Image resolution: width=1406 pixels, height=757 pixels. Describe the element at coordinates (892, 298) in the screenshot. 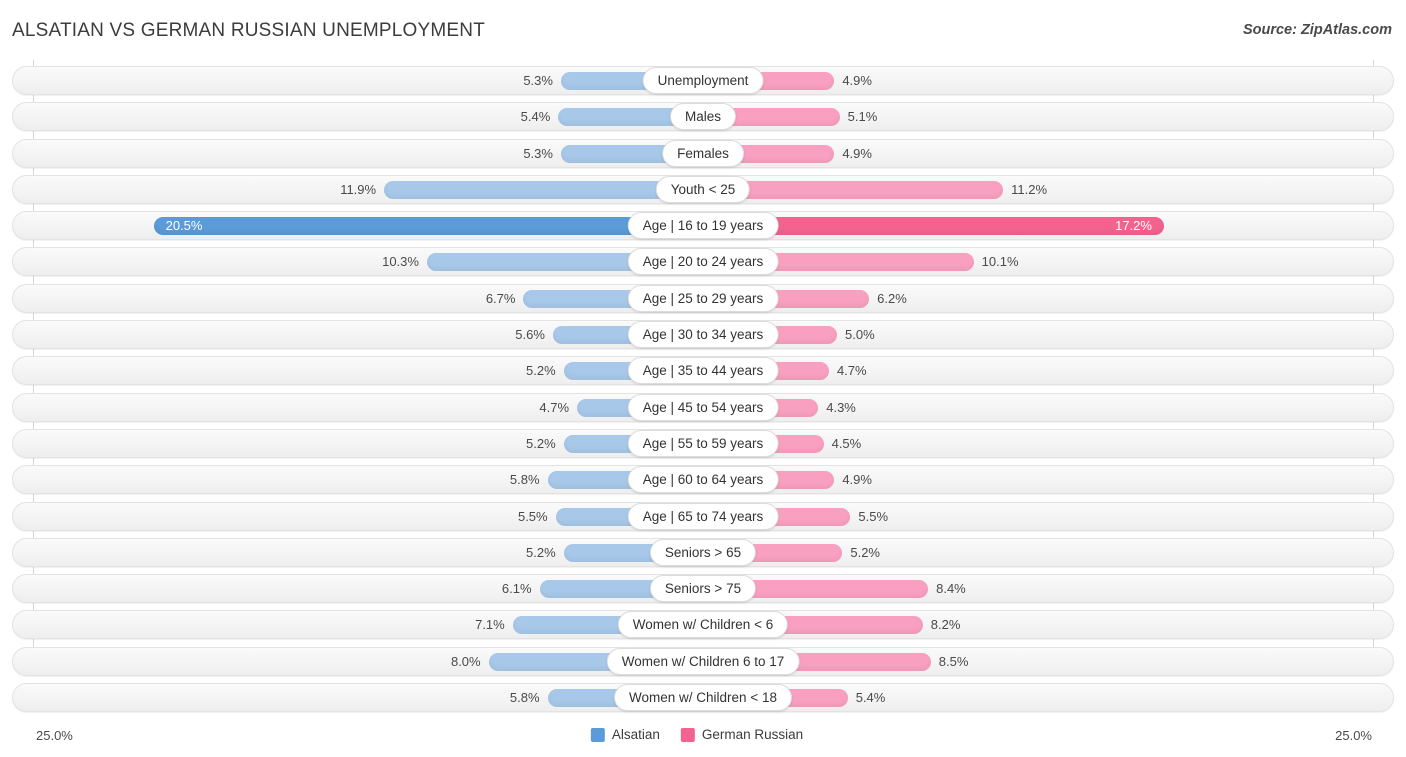

I see `value-label-right: 6.2%` at that location.